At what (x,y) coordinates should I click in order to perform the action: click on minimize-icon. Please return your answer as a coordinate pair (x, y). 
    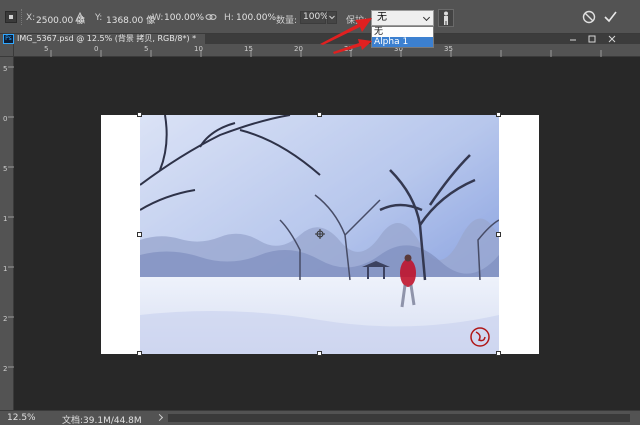
    Looking at the image, I should click on (573, 39).